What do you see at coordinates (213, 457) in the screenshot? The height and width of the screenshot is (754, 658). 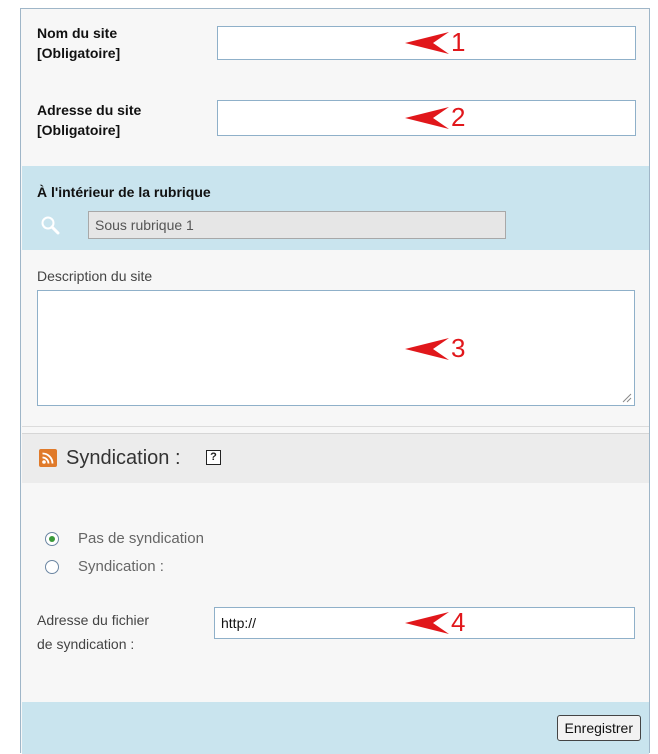 I see `help-icon: ?` at bounding box center [213, 457].